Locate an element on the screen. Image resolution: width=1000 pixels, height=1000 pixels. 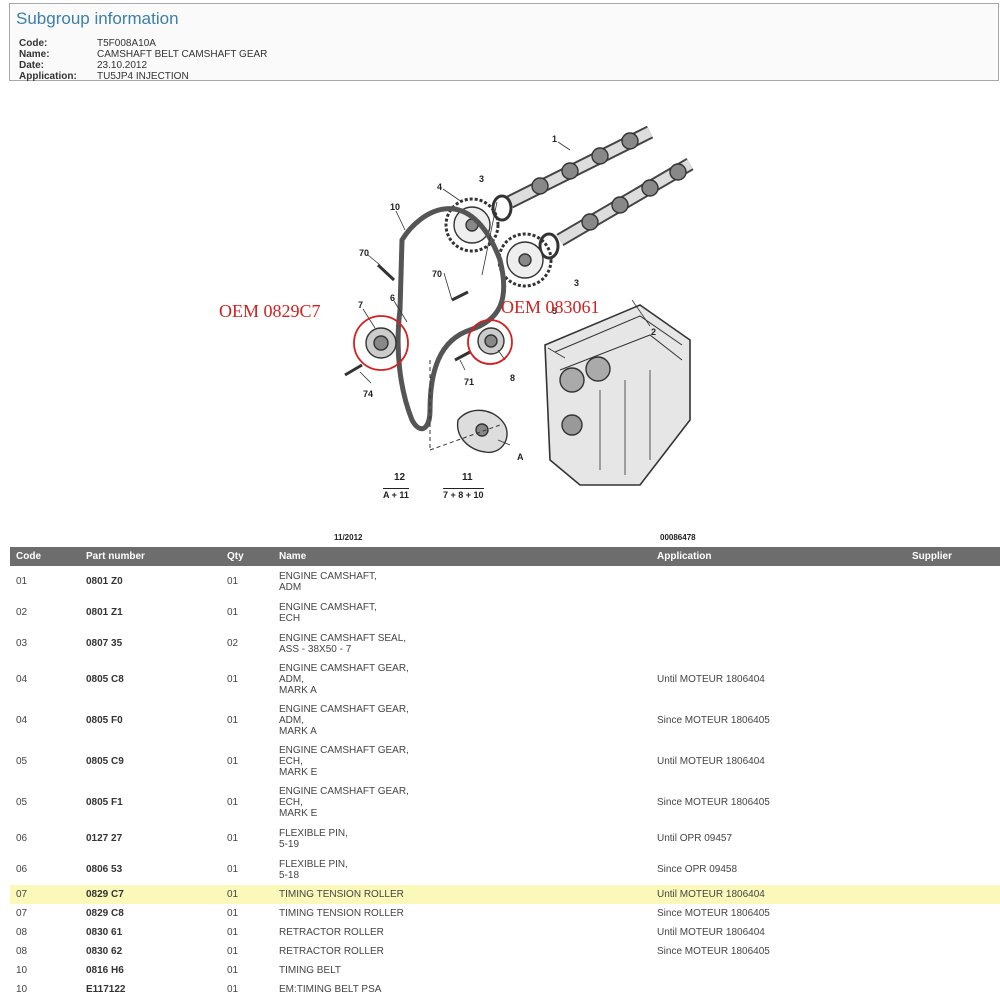
cell-part-number: 0805 F0 is located at coordinates (104, 720).